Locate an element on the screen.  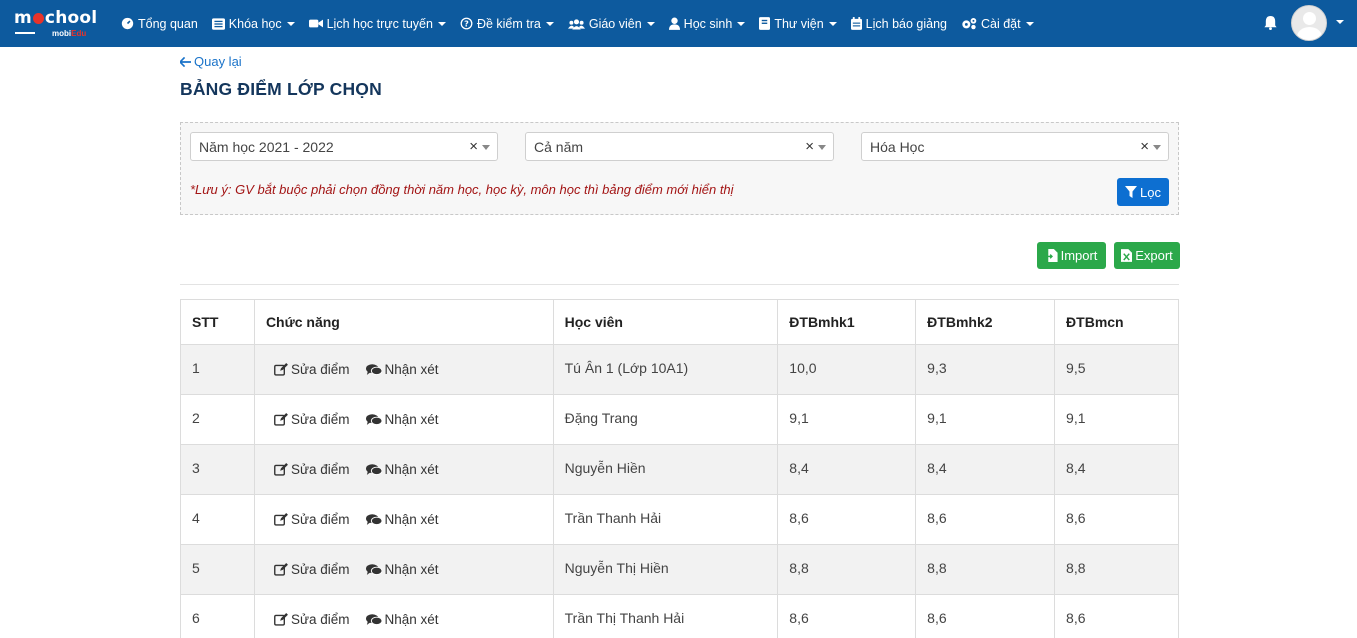
calendar-icon is located at coordinates (856, 23).